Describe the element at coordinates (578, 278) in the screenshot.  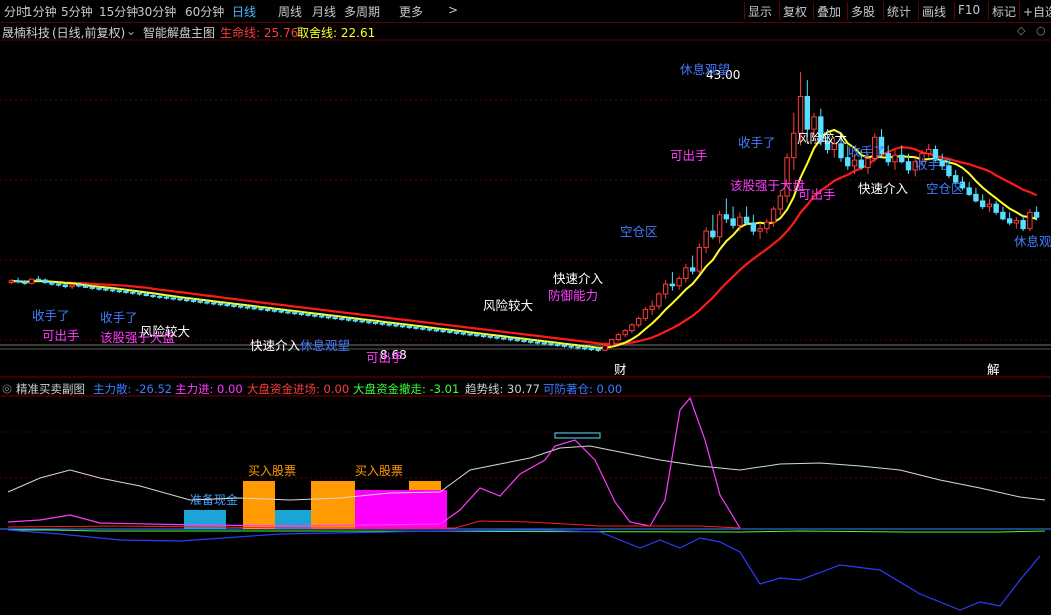
I see `chart-annotation: 快速介入` at that location.